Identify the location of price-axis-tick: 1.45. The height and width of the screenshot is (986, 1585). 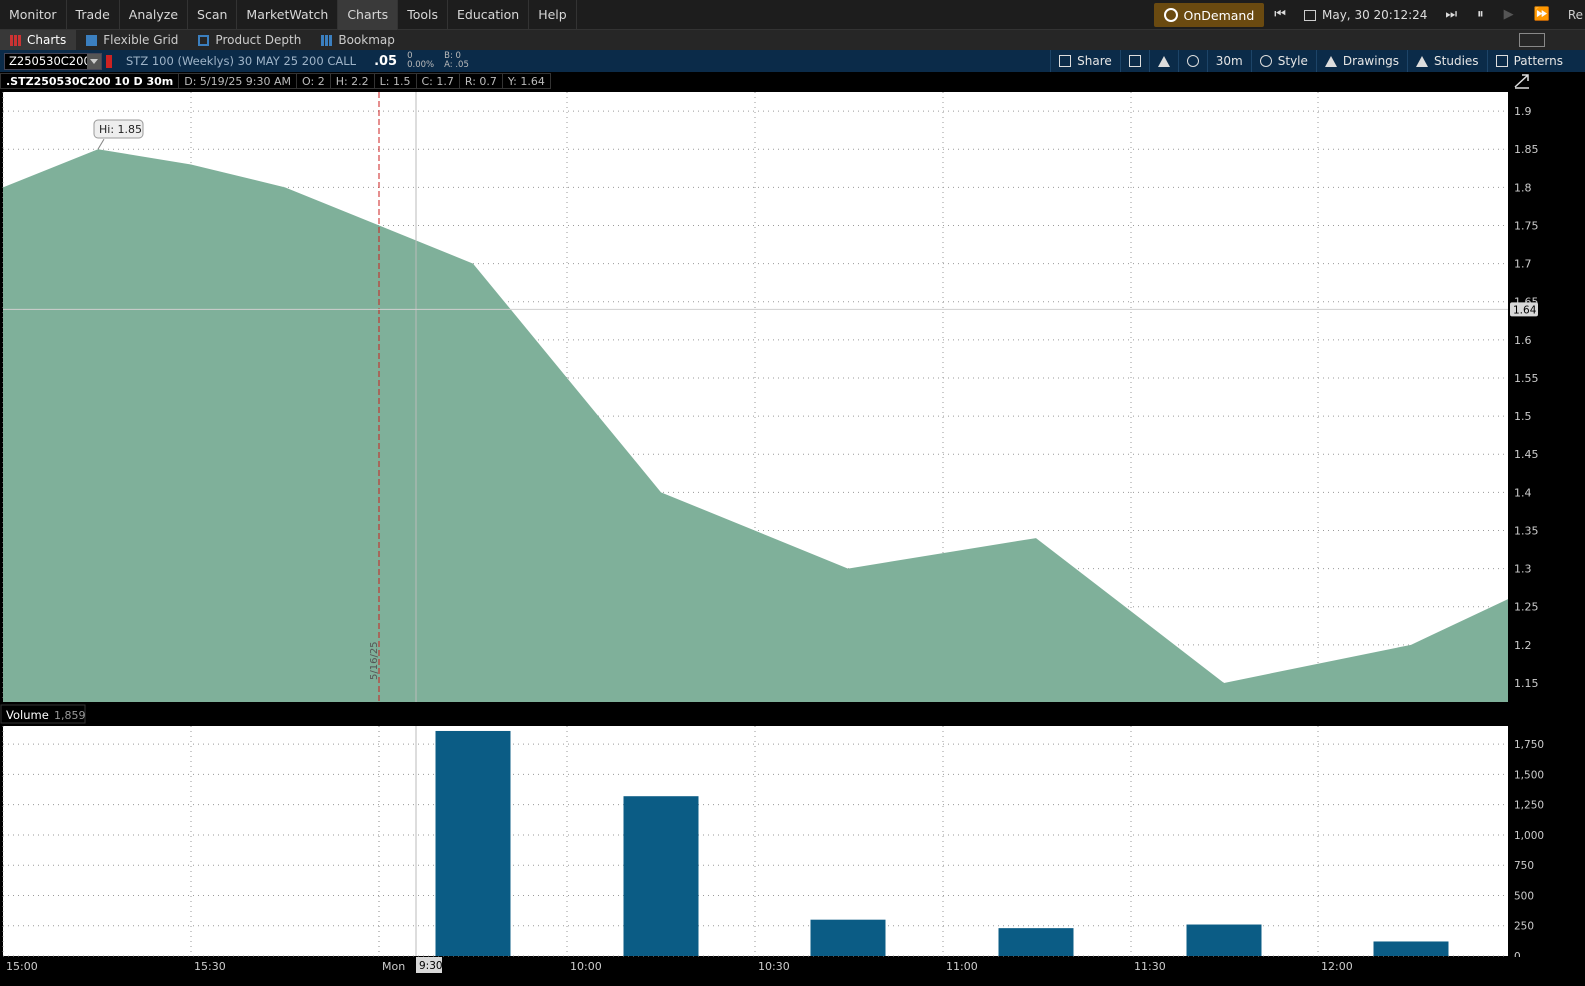
(1526, 454).